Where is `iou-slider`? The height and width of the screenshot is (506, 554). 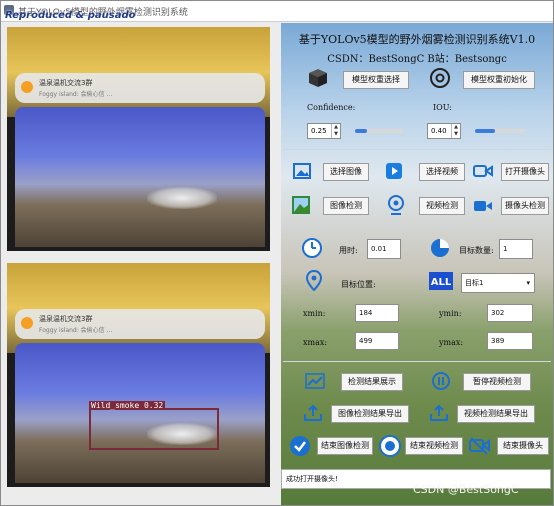
iou-slider is located at coordinates (500, 131).